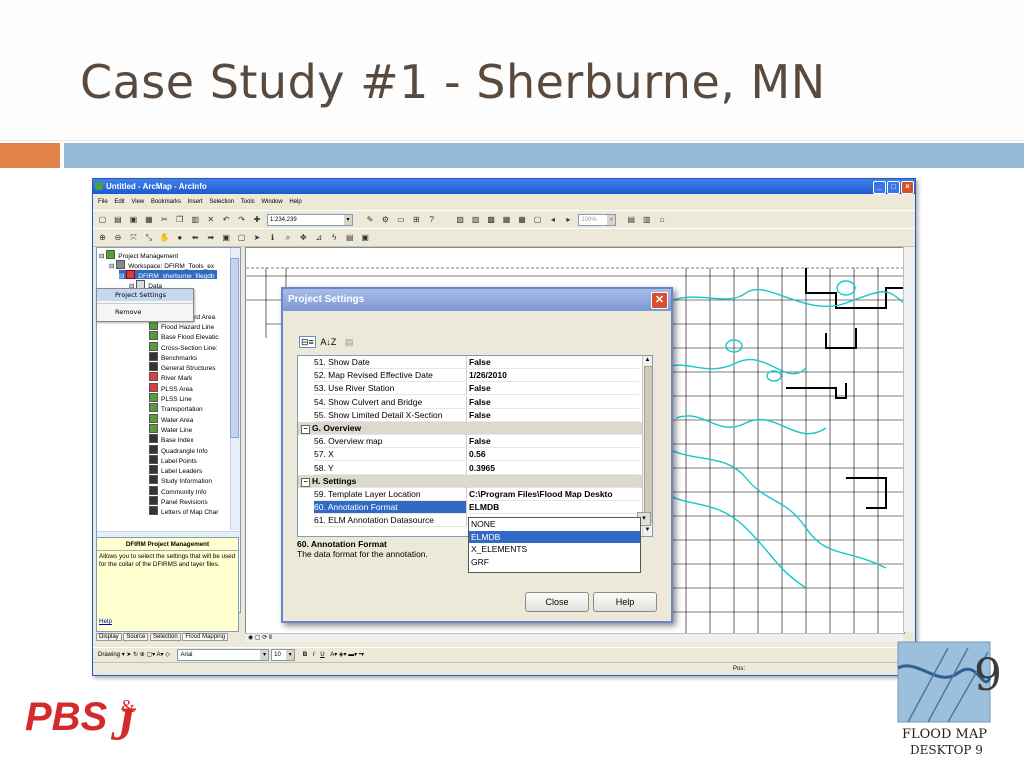 The width and height of the screenshot is (1024, 768). Describe the element at coordinates (183, 336) in the screenshot. I see `tree-item-layer: Base Flood Elevatic` at that location.